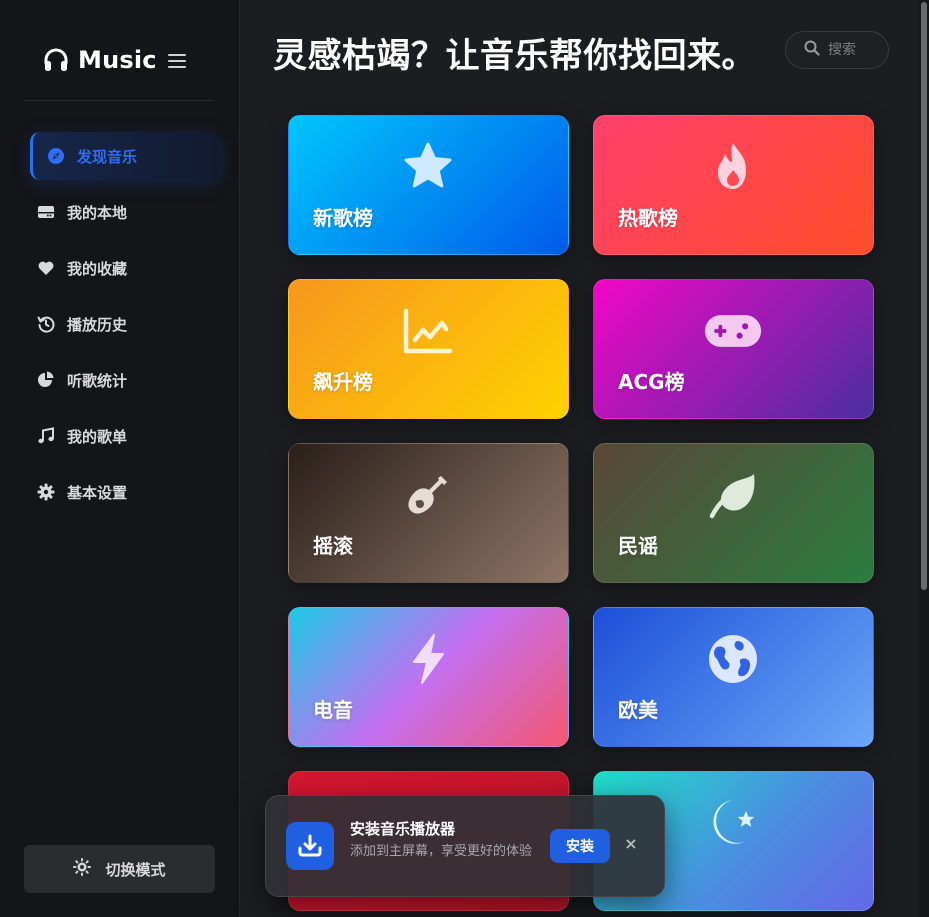  Describe the element at coordinates (135, 869) in the screenshot. I see `switch-mode-label: 切换模式` at that location.